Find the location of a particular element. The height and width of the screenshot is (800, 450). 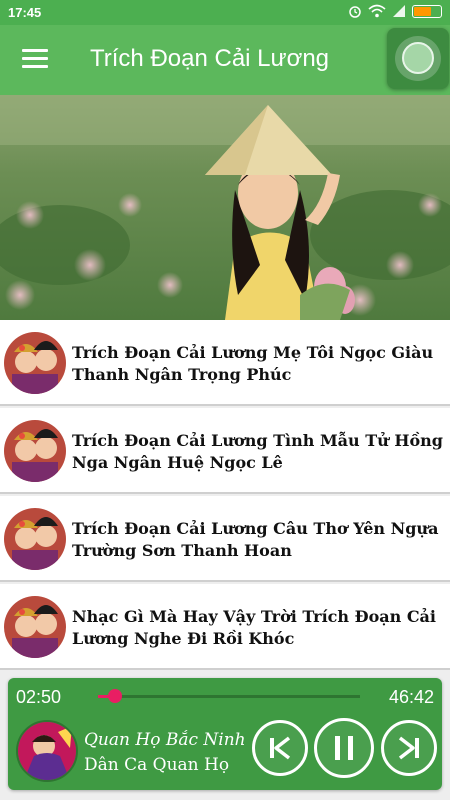

pause-button is located at coordinates (344, 748).